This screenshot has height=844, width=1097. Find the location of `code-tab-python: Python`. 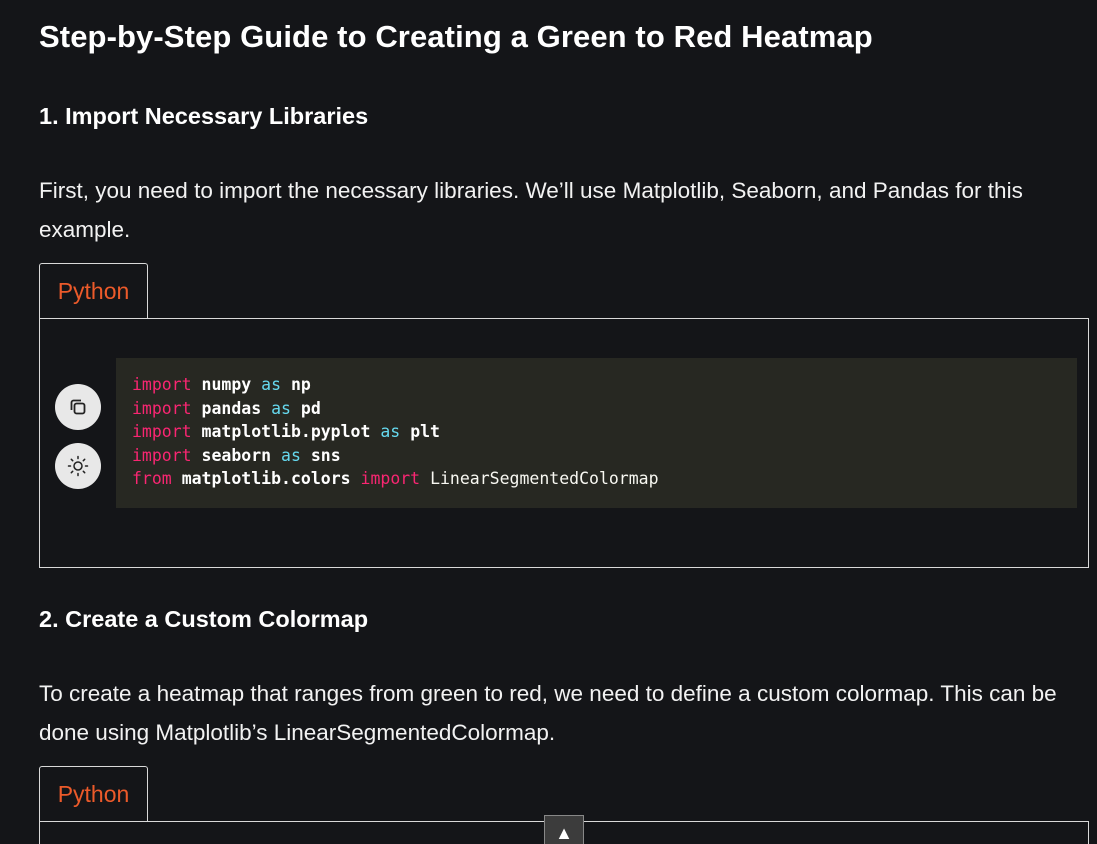

code-tab-python: Python is located at coordinates (93, 290).